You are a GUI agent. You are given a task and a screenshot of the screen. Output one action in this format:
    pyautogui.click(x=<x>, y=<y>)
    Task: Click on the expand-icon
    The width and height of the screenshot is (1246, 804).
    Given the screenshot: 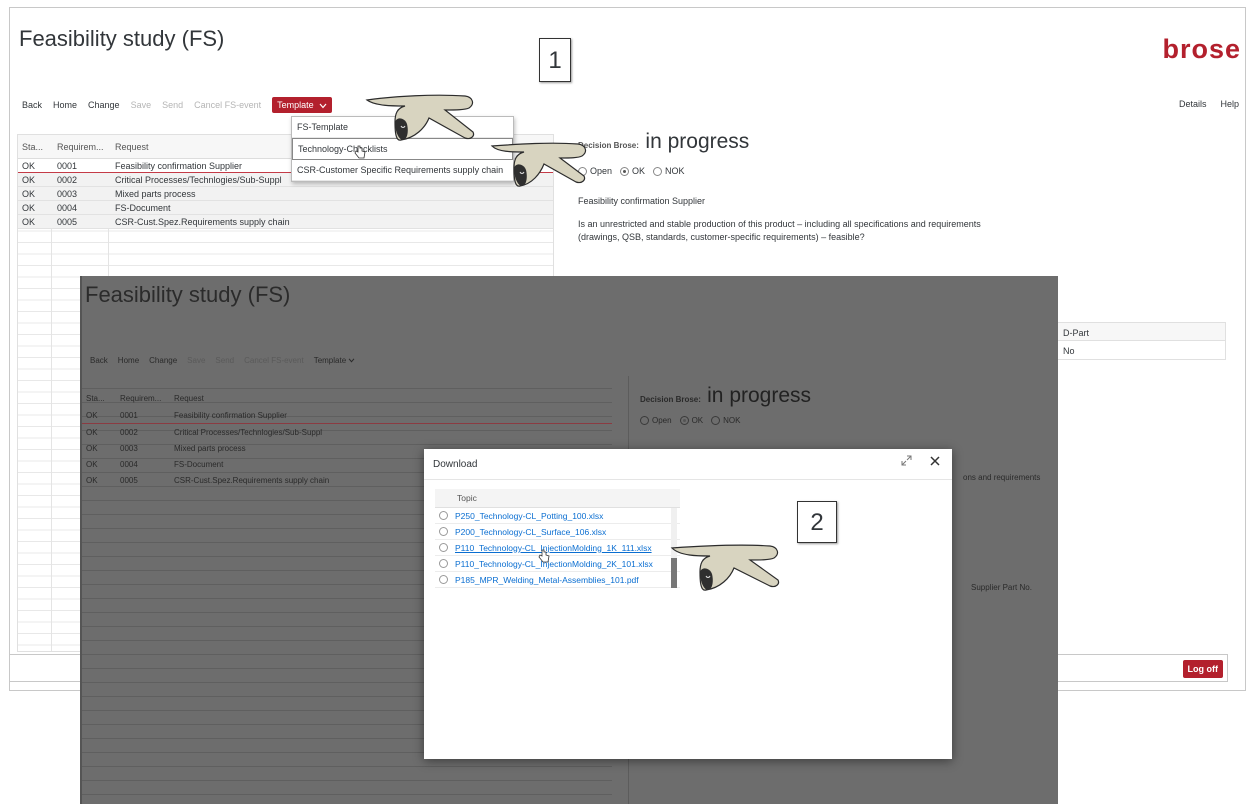 What is the action you would take?
    pyautogui.click(x=906, y=460)
    